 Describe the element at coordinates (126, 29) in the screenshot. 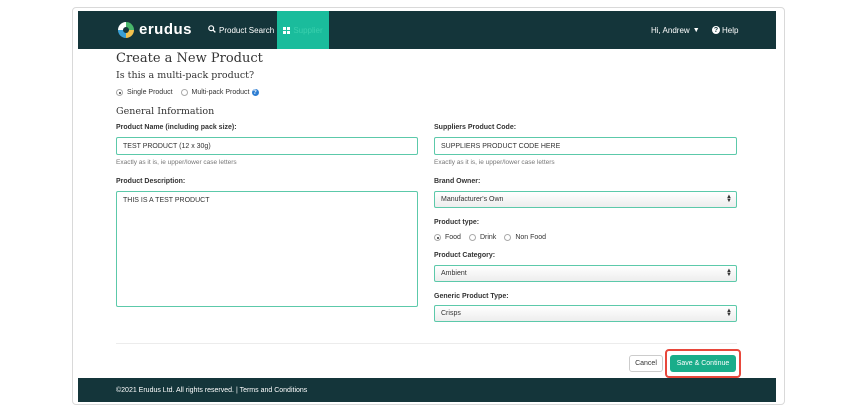

I see `erudus-logo-icon` at that location.